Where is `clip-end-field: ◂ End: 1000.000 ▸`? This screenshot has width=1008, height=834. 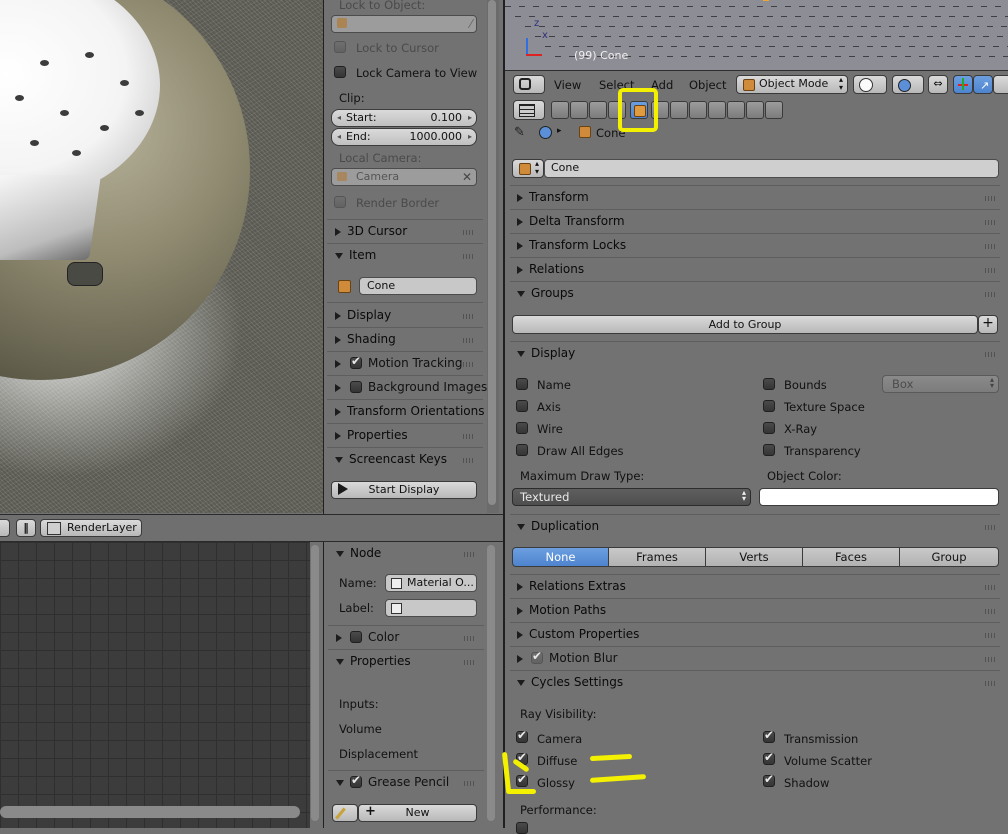 clip-end-field: ◂ End: 1000.000 ▸ is located at coordinates (404, 137).